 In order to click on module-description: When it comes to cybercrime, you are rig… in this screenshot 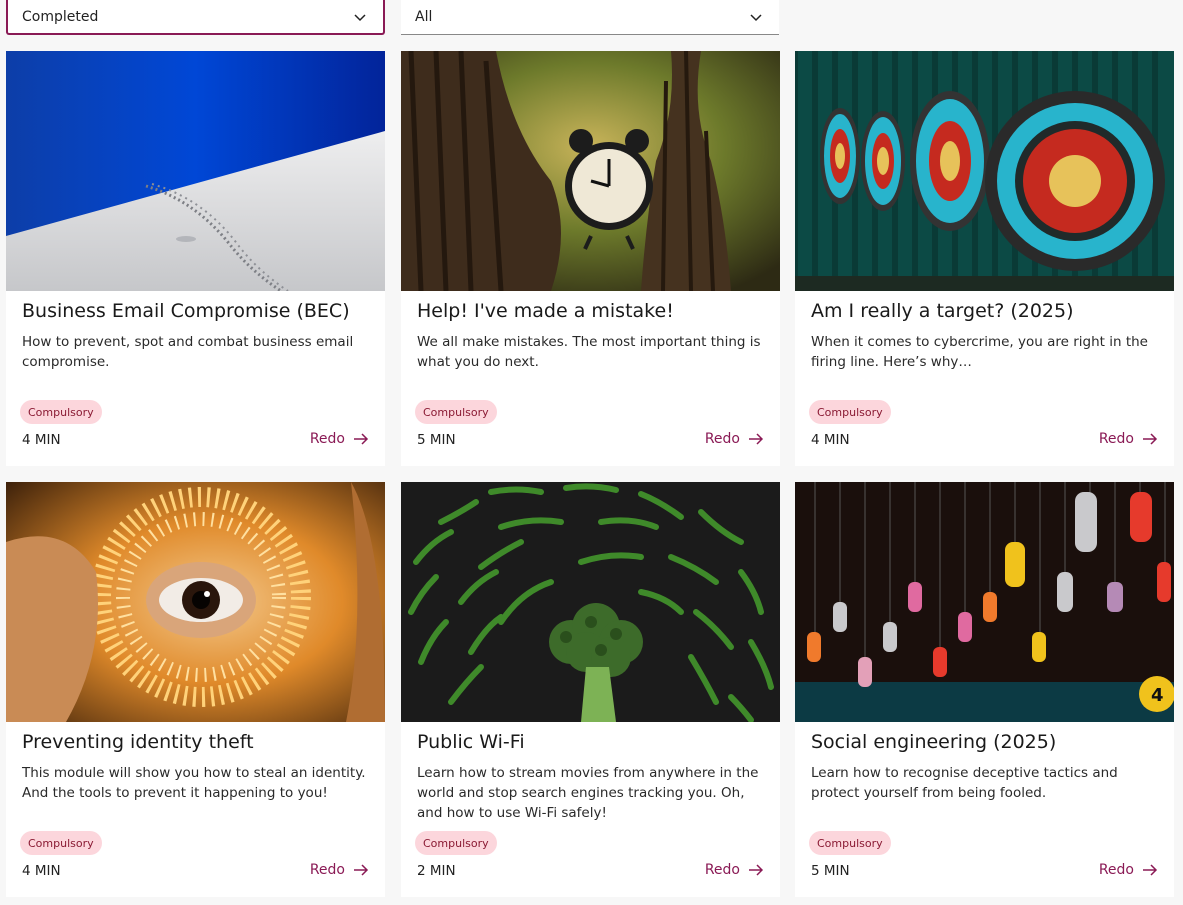, I will do `click(979, 352)`.